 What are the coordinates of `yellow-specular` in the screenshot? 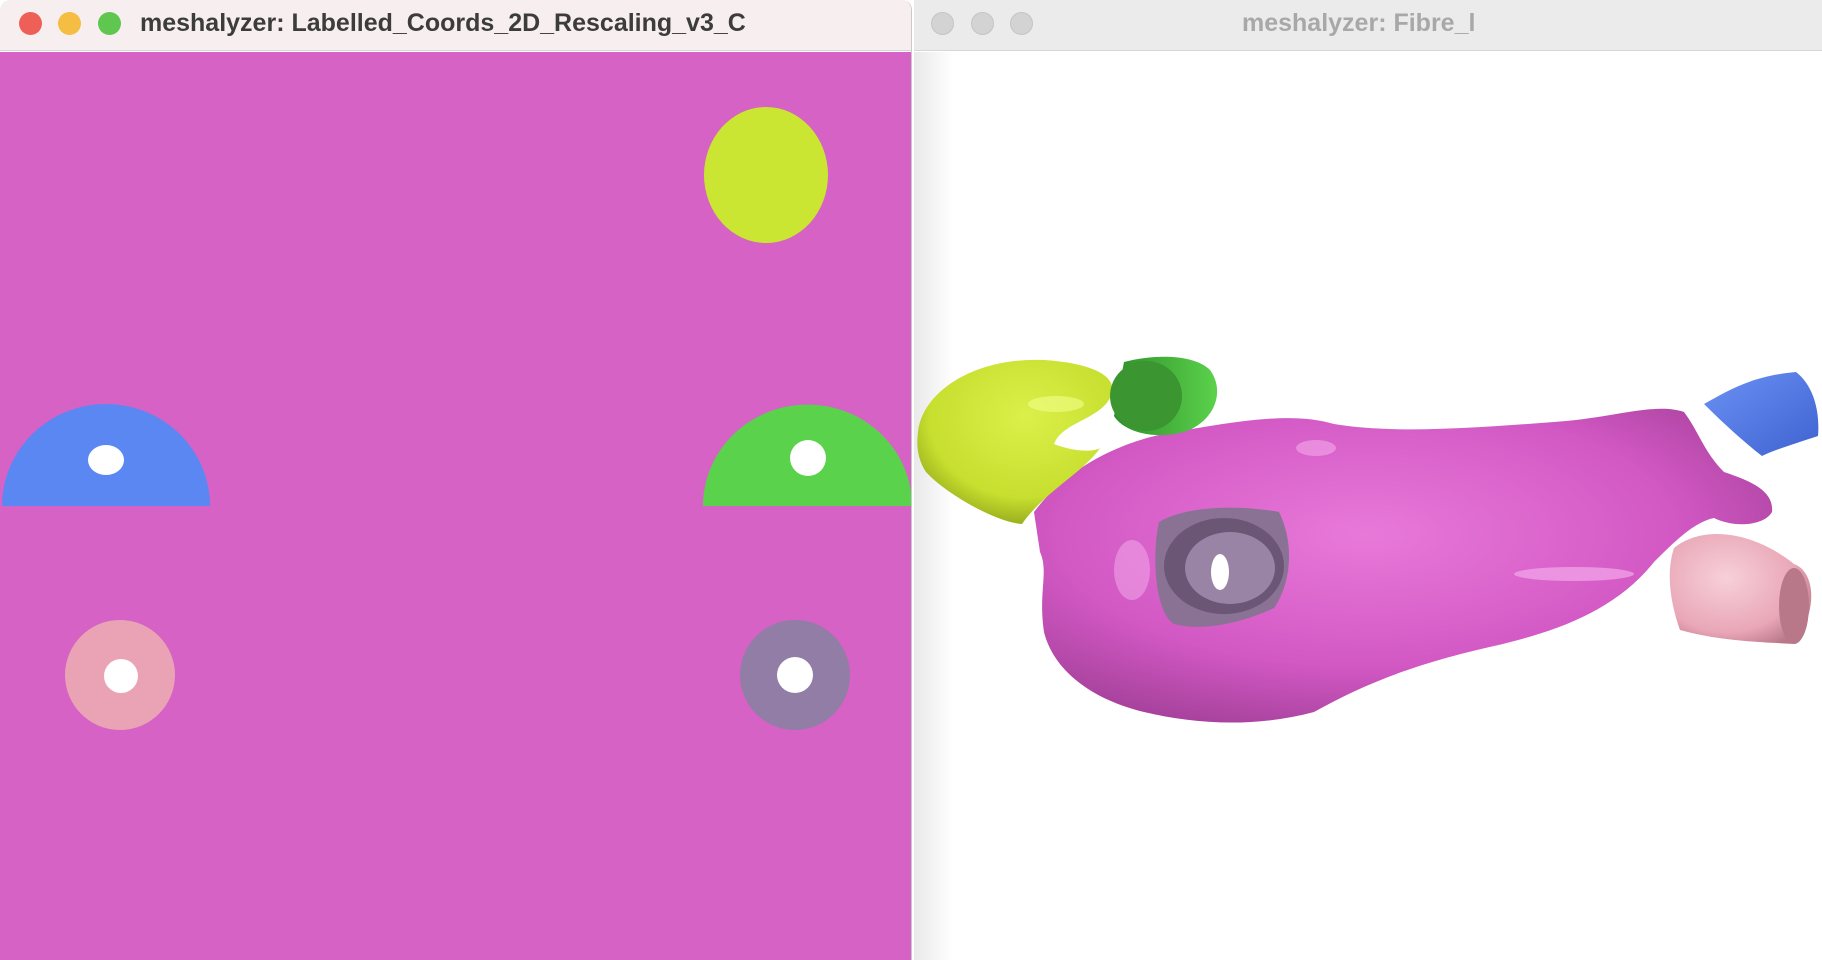 It's located at (1056, 404).